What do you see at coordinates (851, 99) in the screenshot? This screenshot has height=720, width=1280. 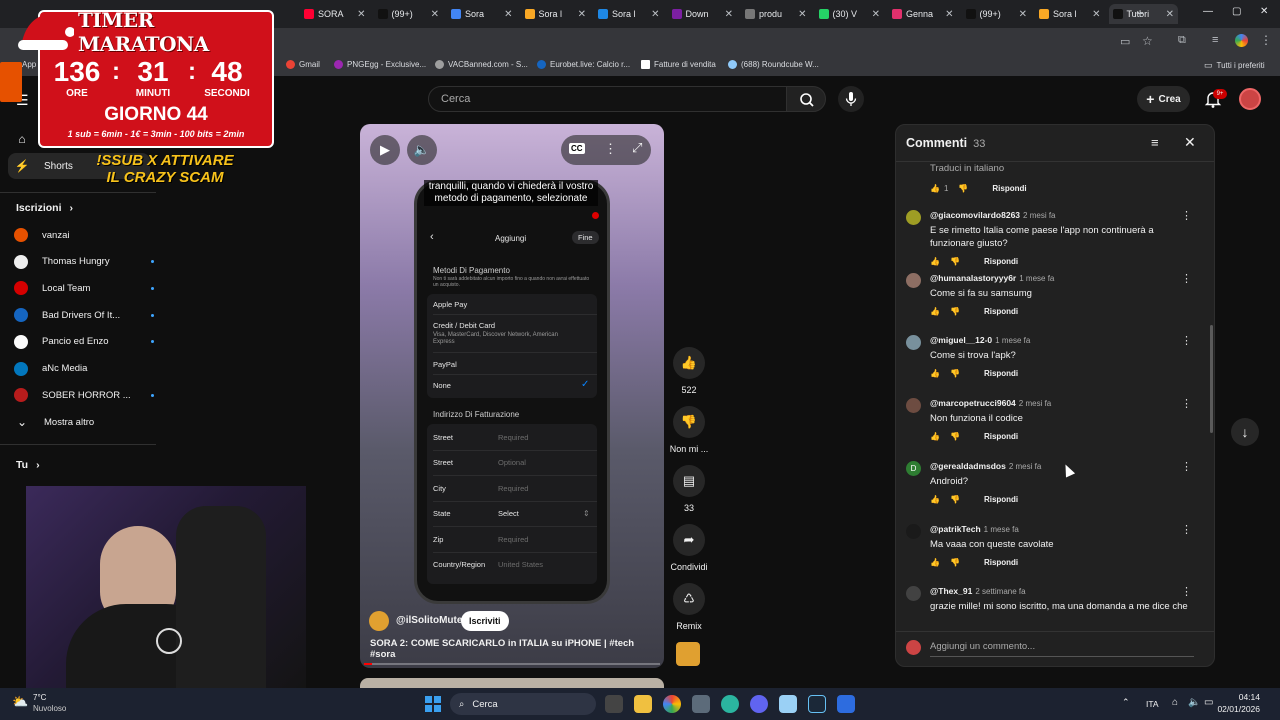 I see `voice-search-button` at bounding box center [851, 99].